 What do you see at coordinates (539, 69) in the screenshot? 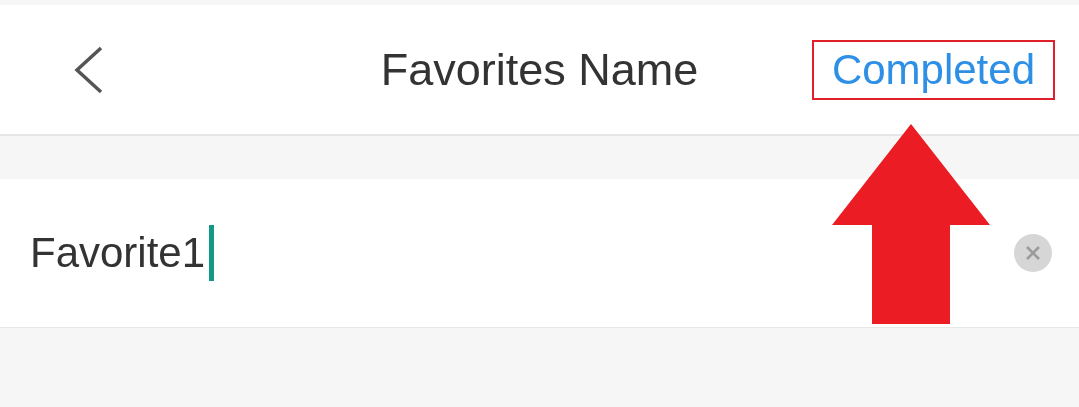
I see `page-title: Favorites Name` at bounding box center [539, 69].